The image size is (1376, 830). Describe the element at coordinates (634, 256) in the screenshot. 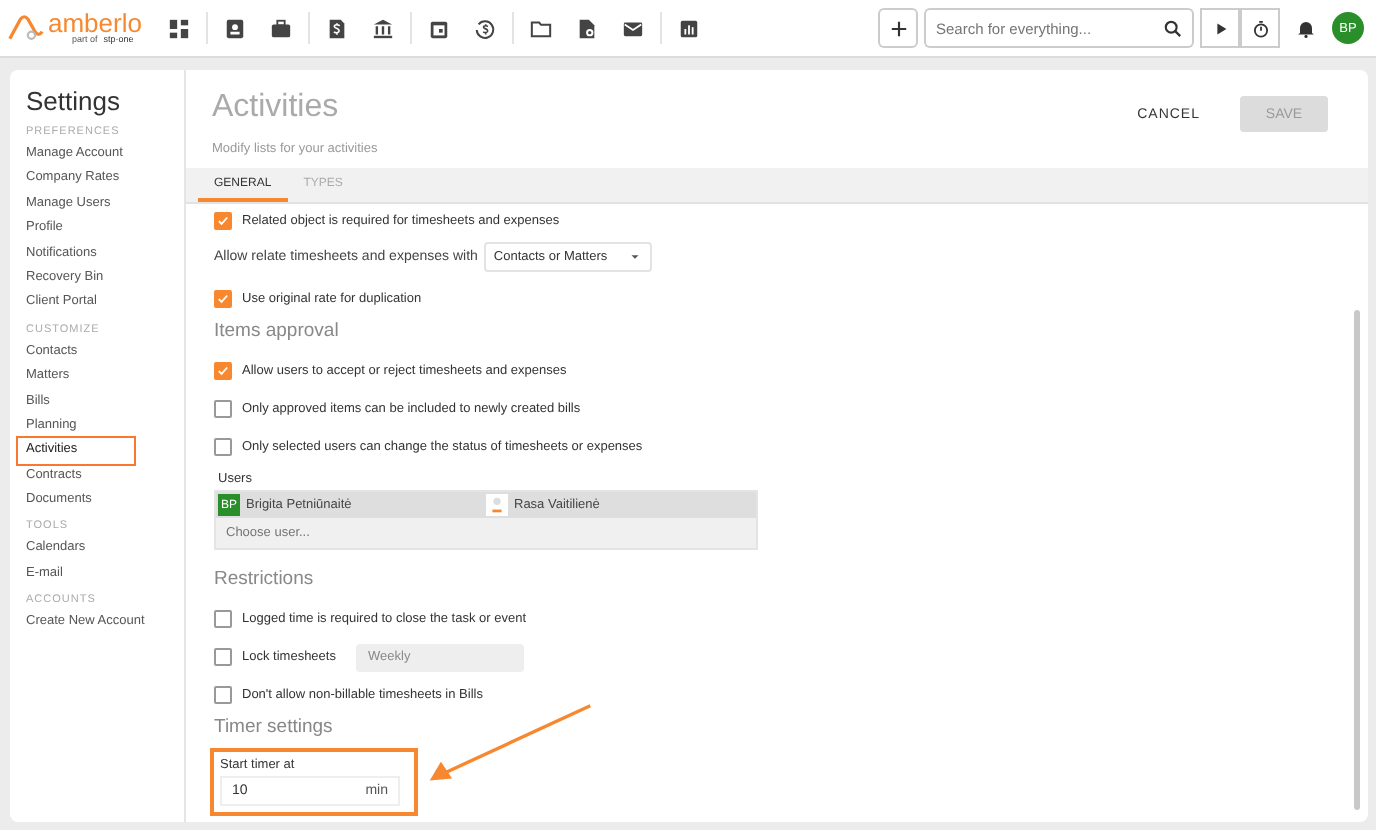

I see `caret-icon` at that location.